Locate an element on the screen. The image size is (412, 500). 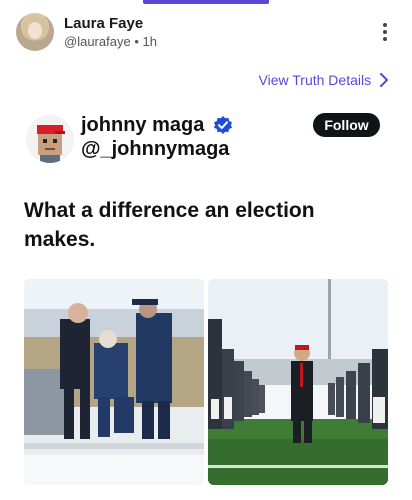
verified-badge-icon is located at coordinates (223, 125).